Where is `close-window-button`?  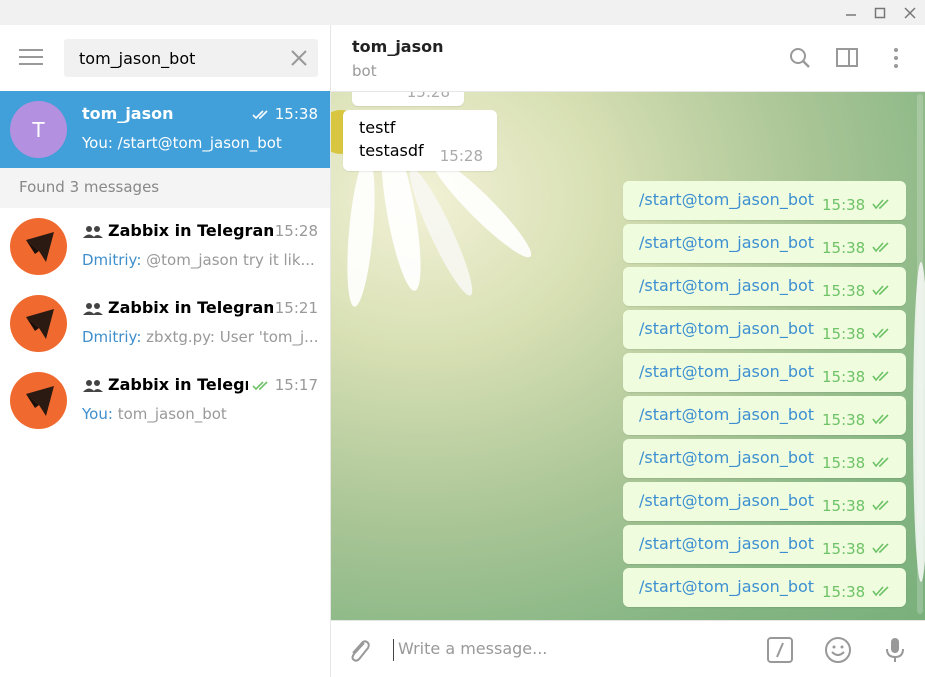 close-window-button is located at coordinates (910, 12).